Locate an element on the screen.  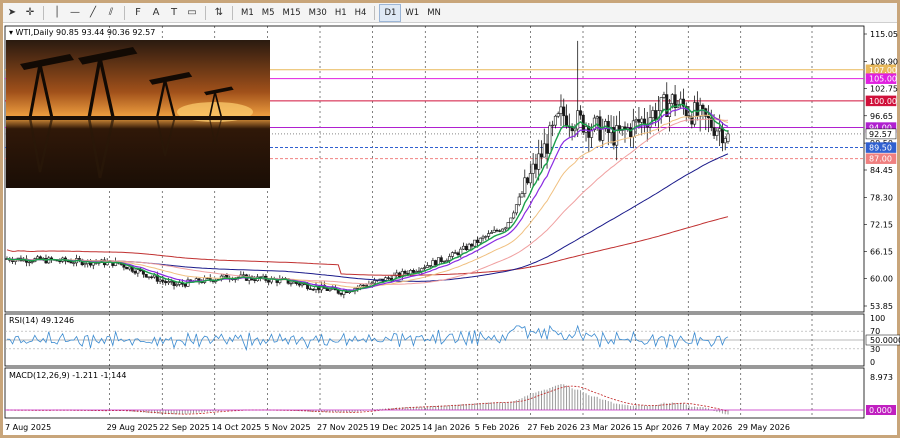
price-tag-label: 105.00 is located at coordinates (883, 79).